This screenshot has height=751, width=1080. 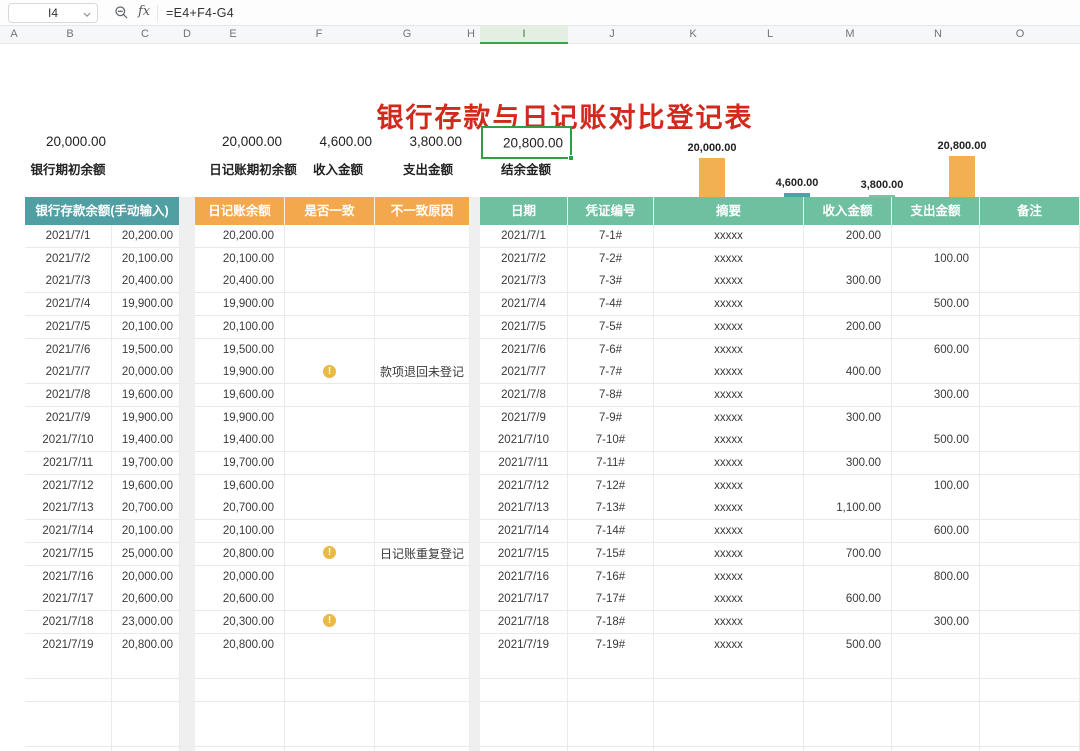 I want to click on voucher-number-cell: 7-8#, so click(x=611, y=395).